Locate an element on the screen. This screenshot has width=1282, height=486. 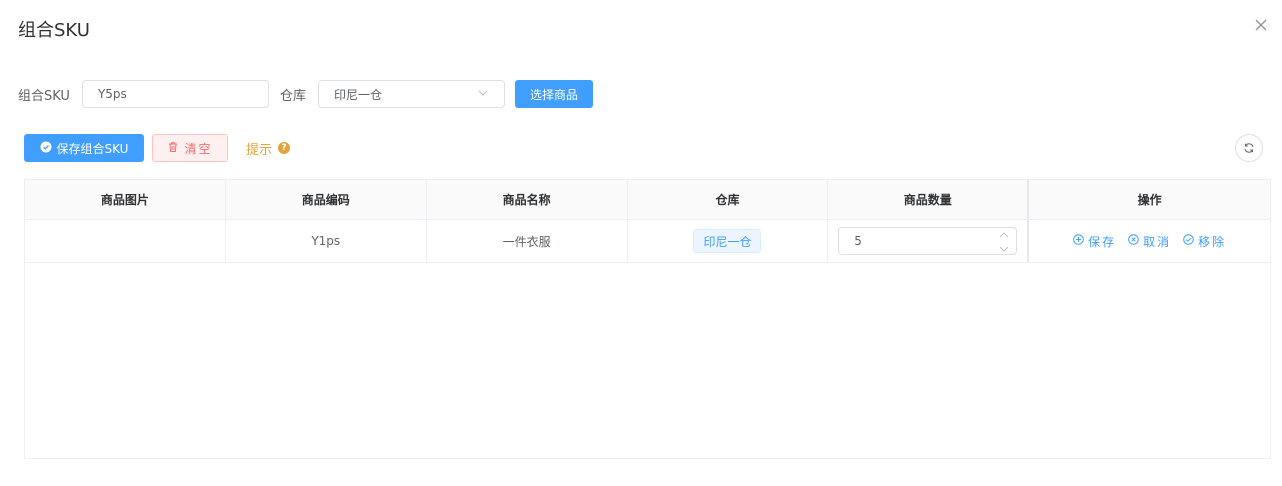
quantity-cell: 5 is located at coordinates (929, 241).